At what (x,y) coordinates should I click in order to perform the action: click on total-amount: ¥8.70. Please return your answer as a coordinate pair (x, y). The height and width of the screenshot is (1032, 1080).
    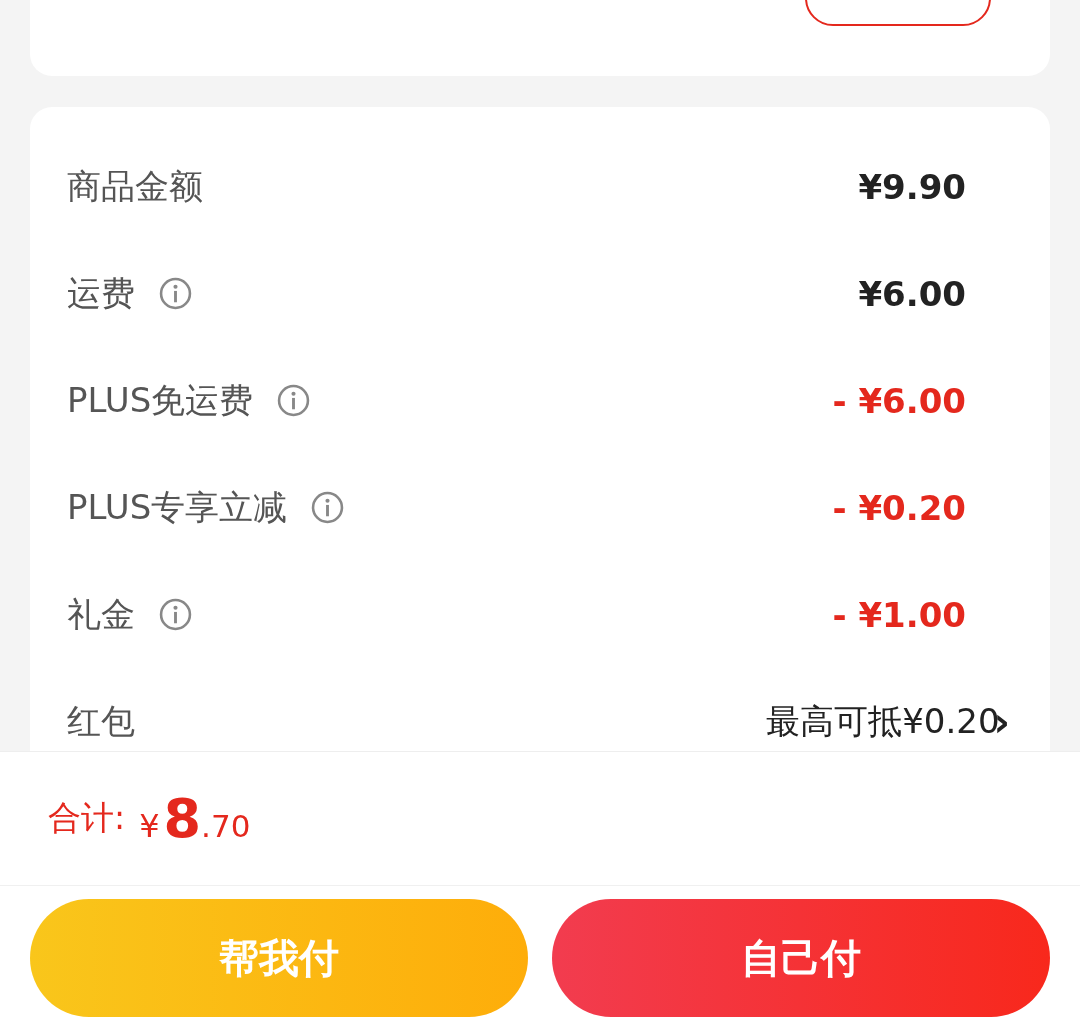
    Looking at the image, I should click on (195, 818).